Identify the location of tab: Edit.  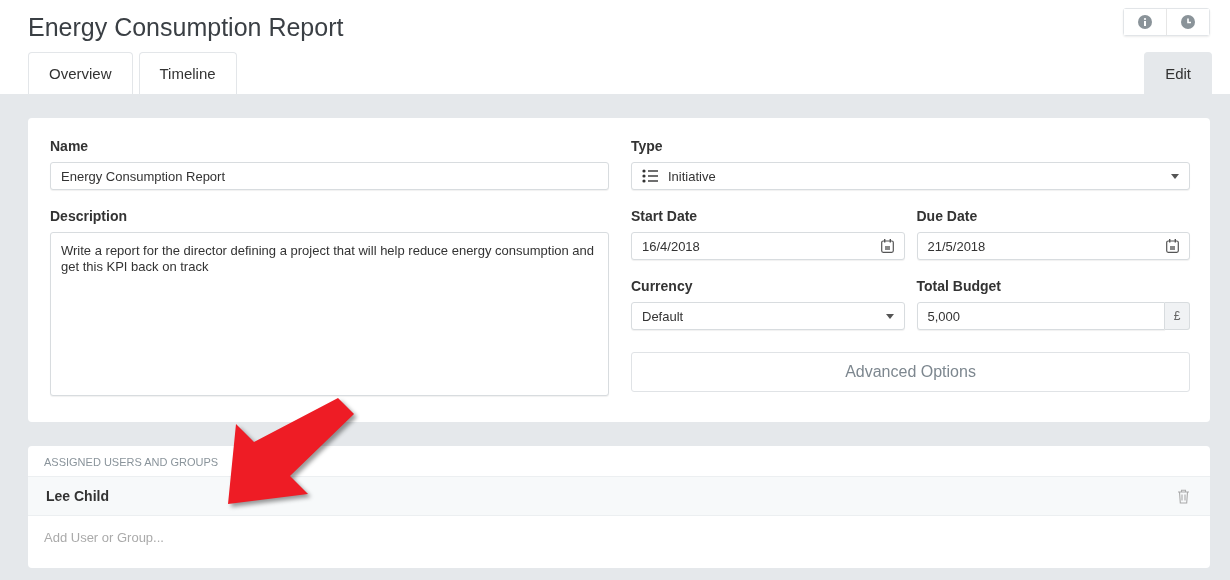
(1178, 73).